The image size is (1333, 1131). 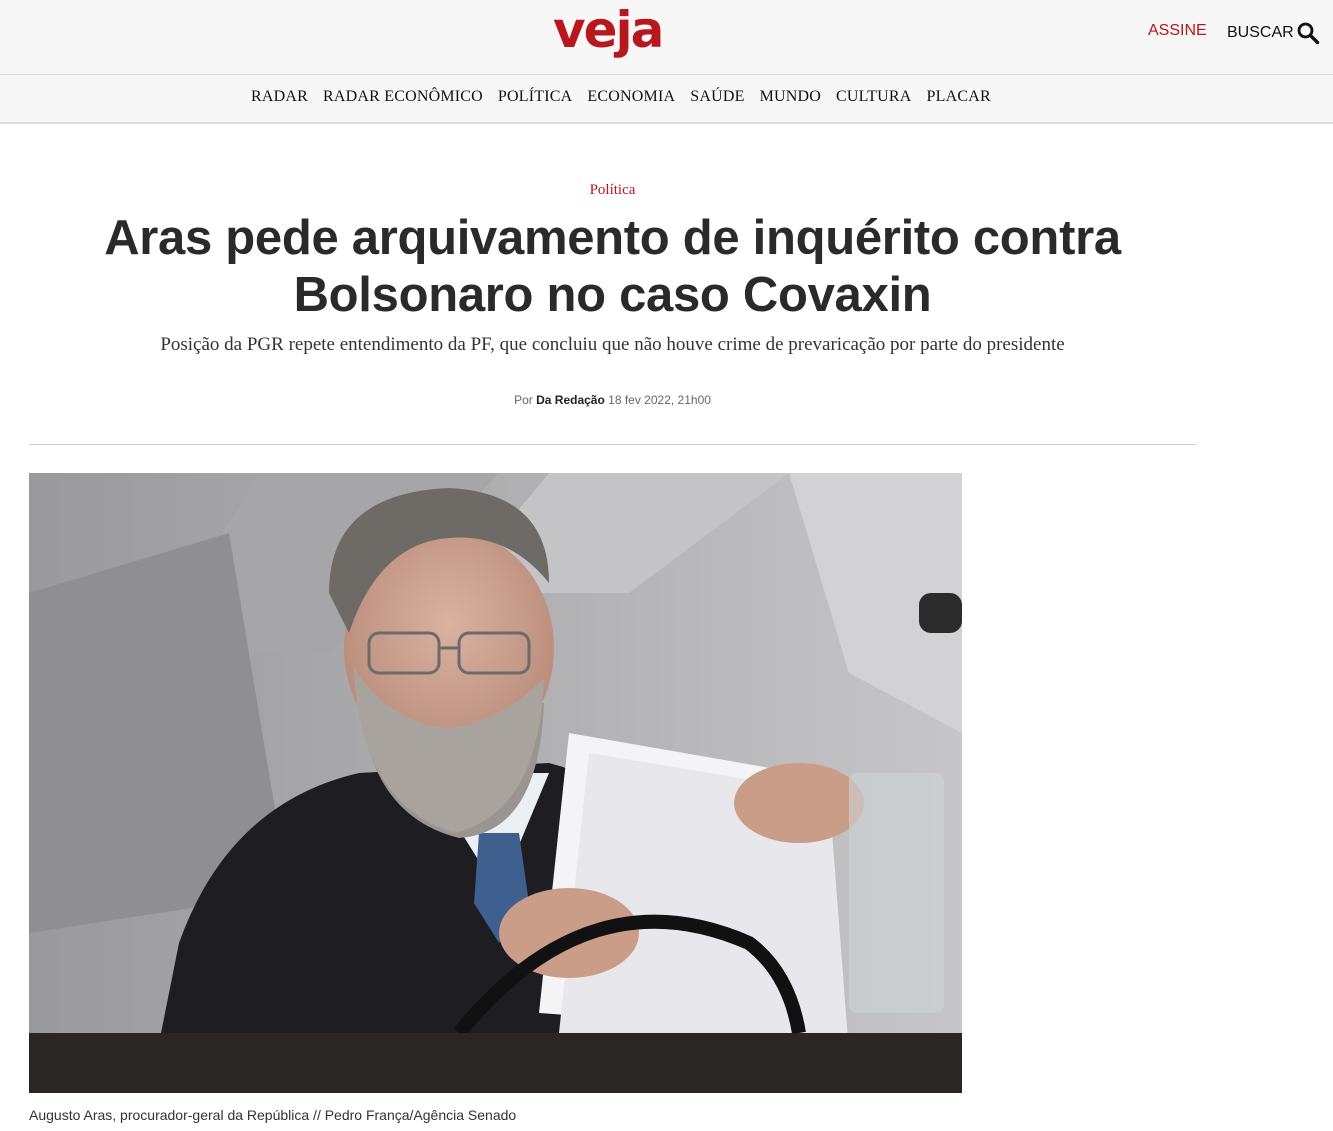 What do you see at coordinates (659, 400) in the screenshot?
I see `publish-date: 18 fev 2022, 21h00` at bounding box center [659, 400].